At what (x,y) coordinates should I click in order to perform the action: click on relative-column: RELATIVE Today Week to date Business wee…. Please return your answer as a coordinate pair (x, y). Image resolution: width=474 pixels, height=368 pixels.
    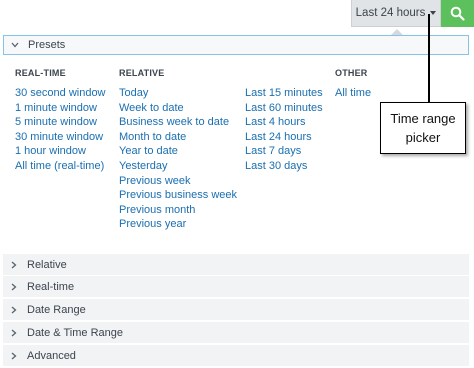
    Looking at the image, I should click on (178, 150).